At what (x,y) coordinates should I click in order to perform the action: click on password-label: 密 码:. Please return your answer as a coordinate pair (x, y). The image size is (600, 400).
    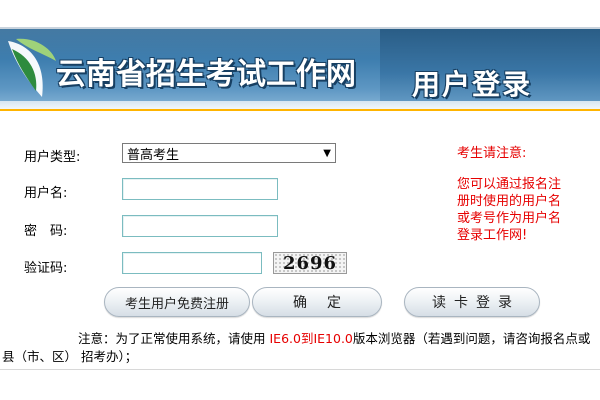
    Looking at the image, I should click on (46, 231).